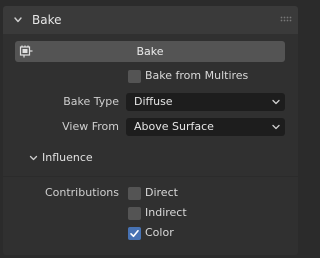 The image size is (320, 258). Describe the element at coordinates (90, 126) in the screenshot. I see `view-from-label: View From` at that location.